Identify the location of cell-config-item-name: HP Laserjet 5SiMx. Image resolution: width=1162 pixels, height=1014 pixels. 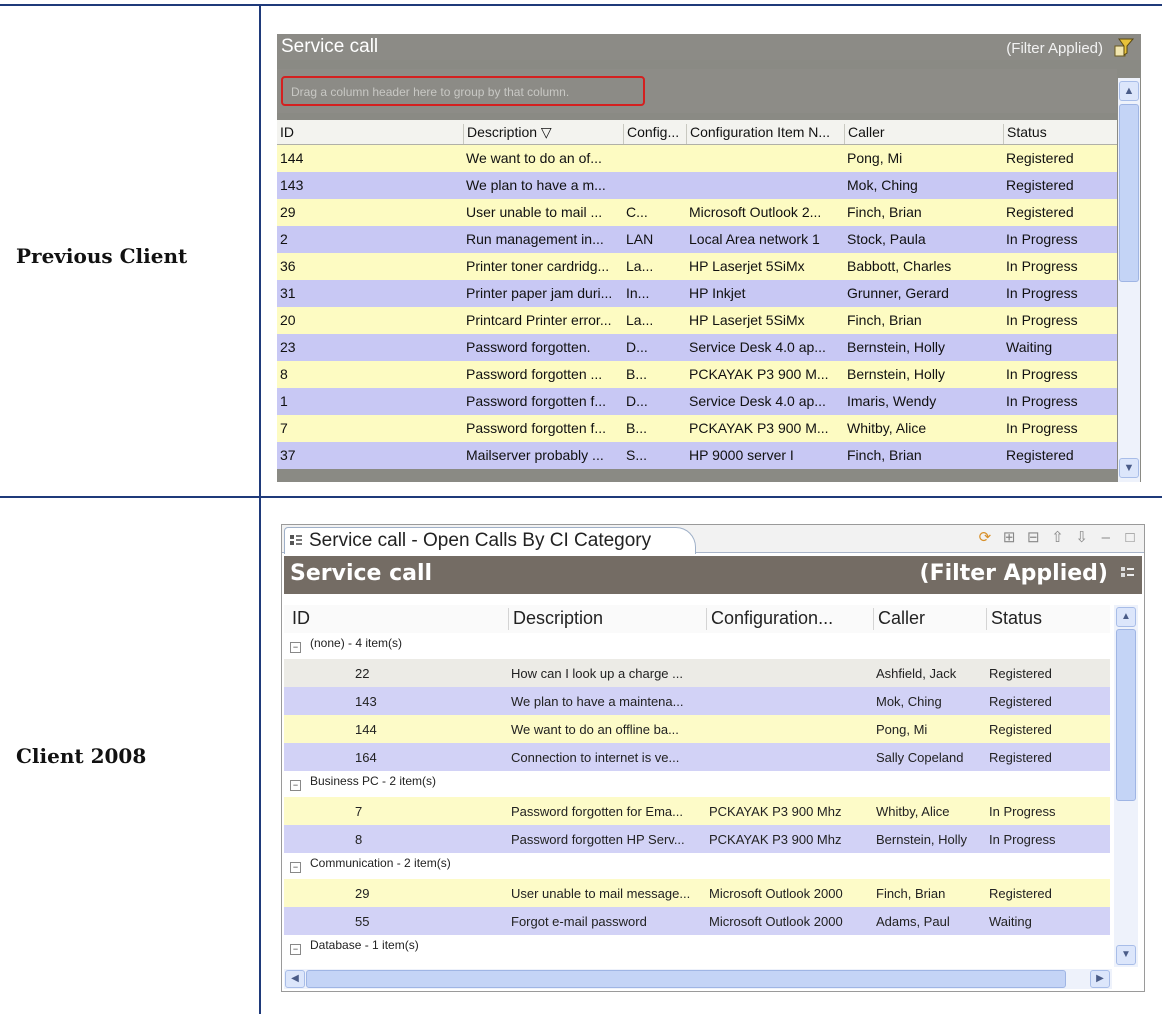
(747, 320).